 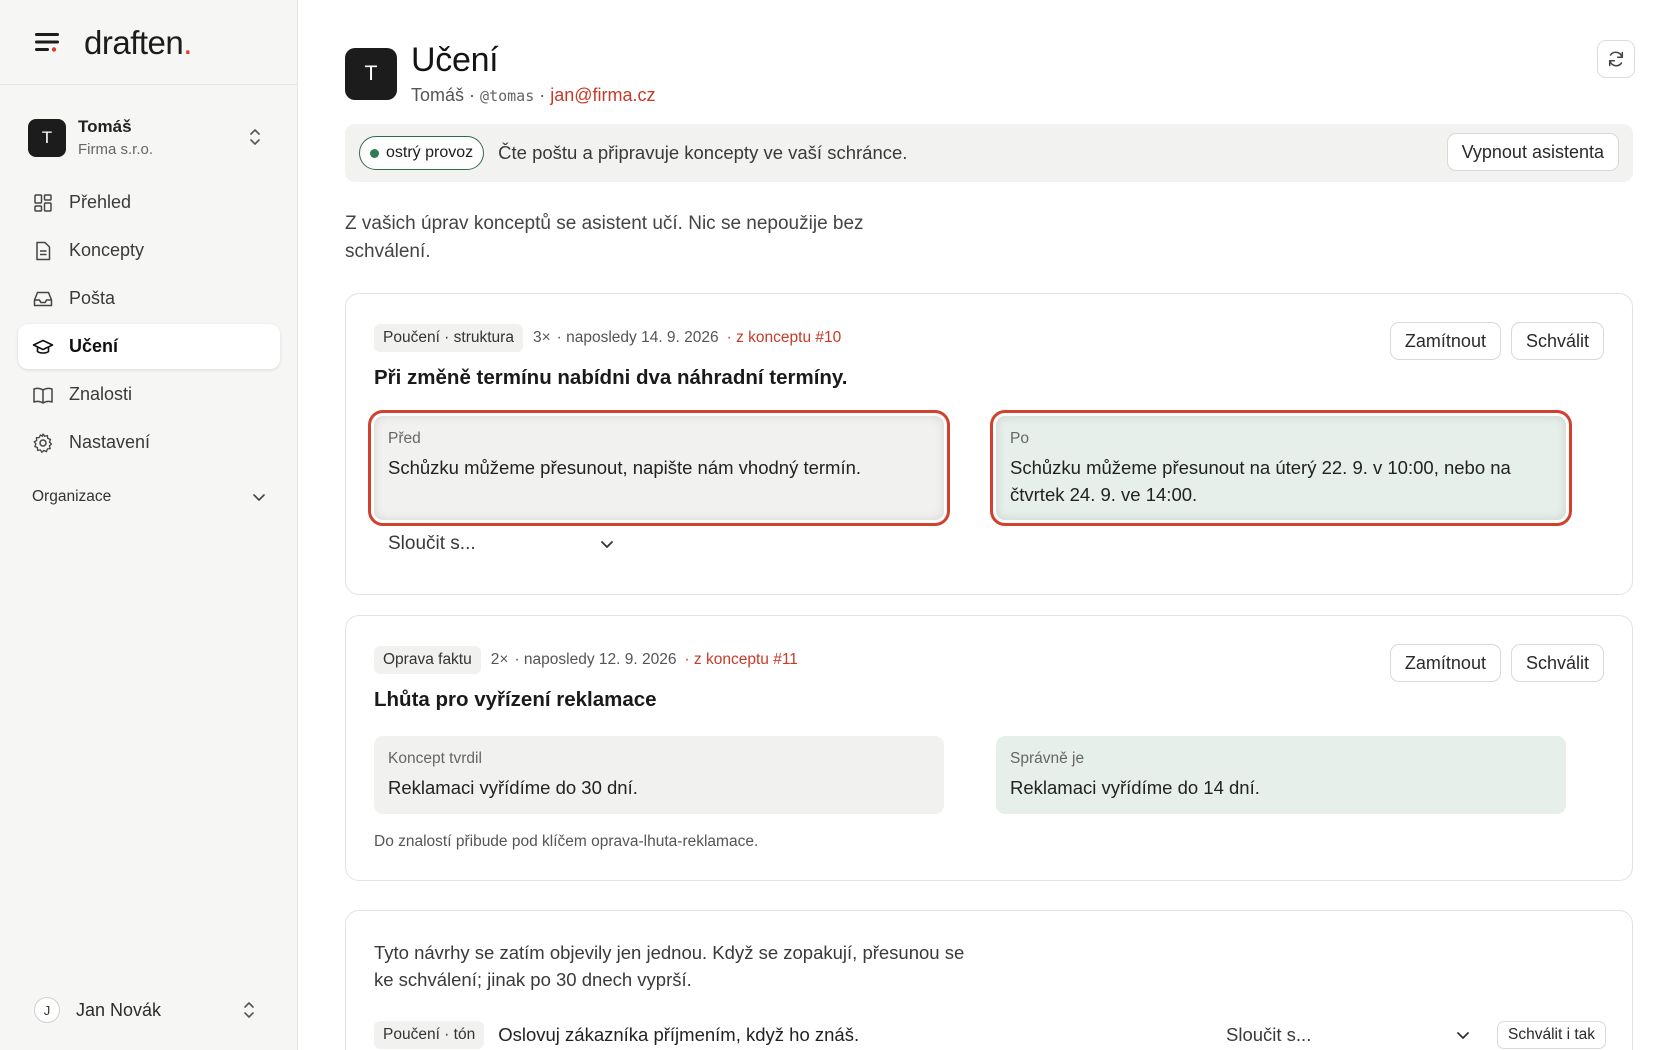 I want to click on last-seen: · naposledy 14. 9. 2026, so click(x=637, y=337).